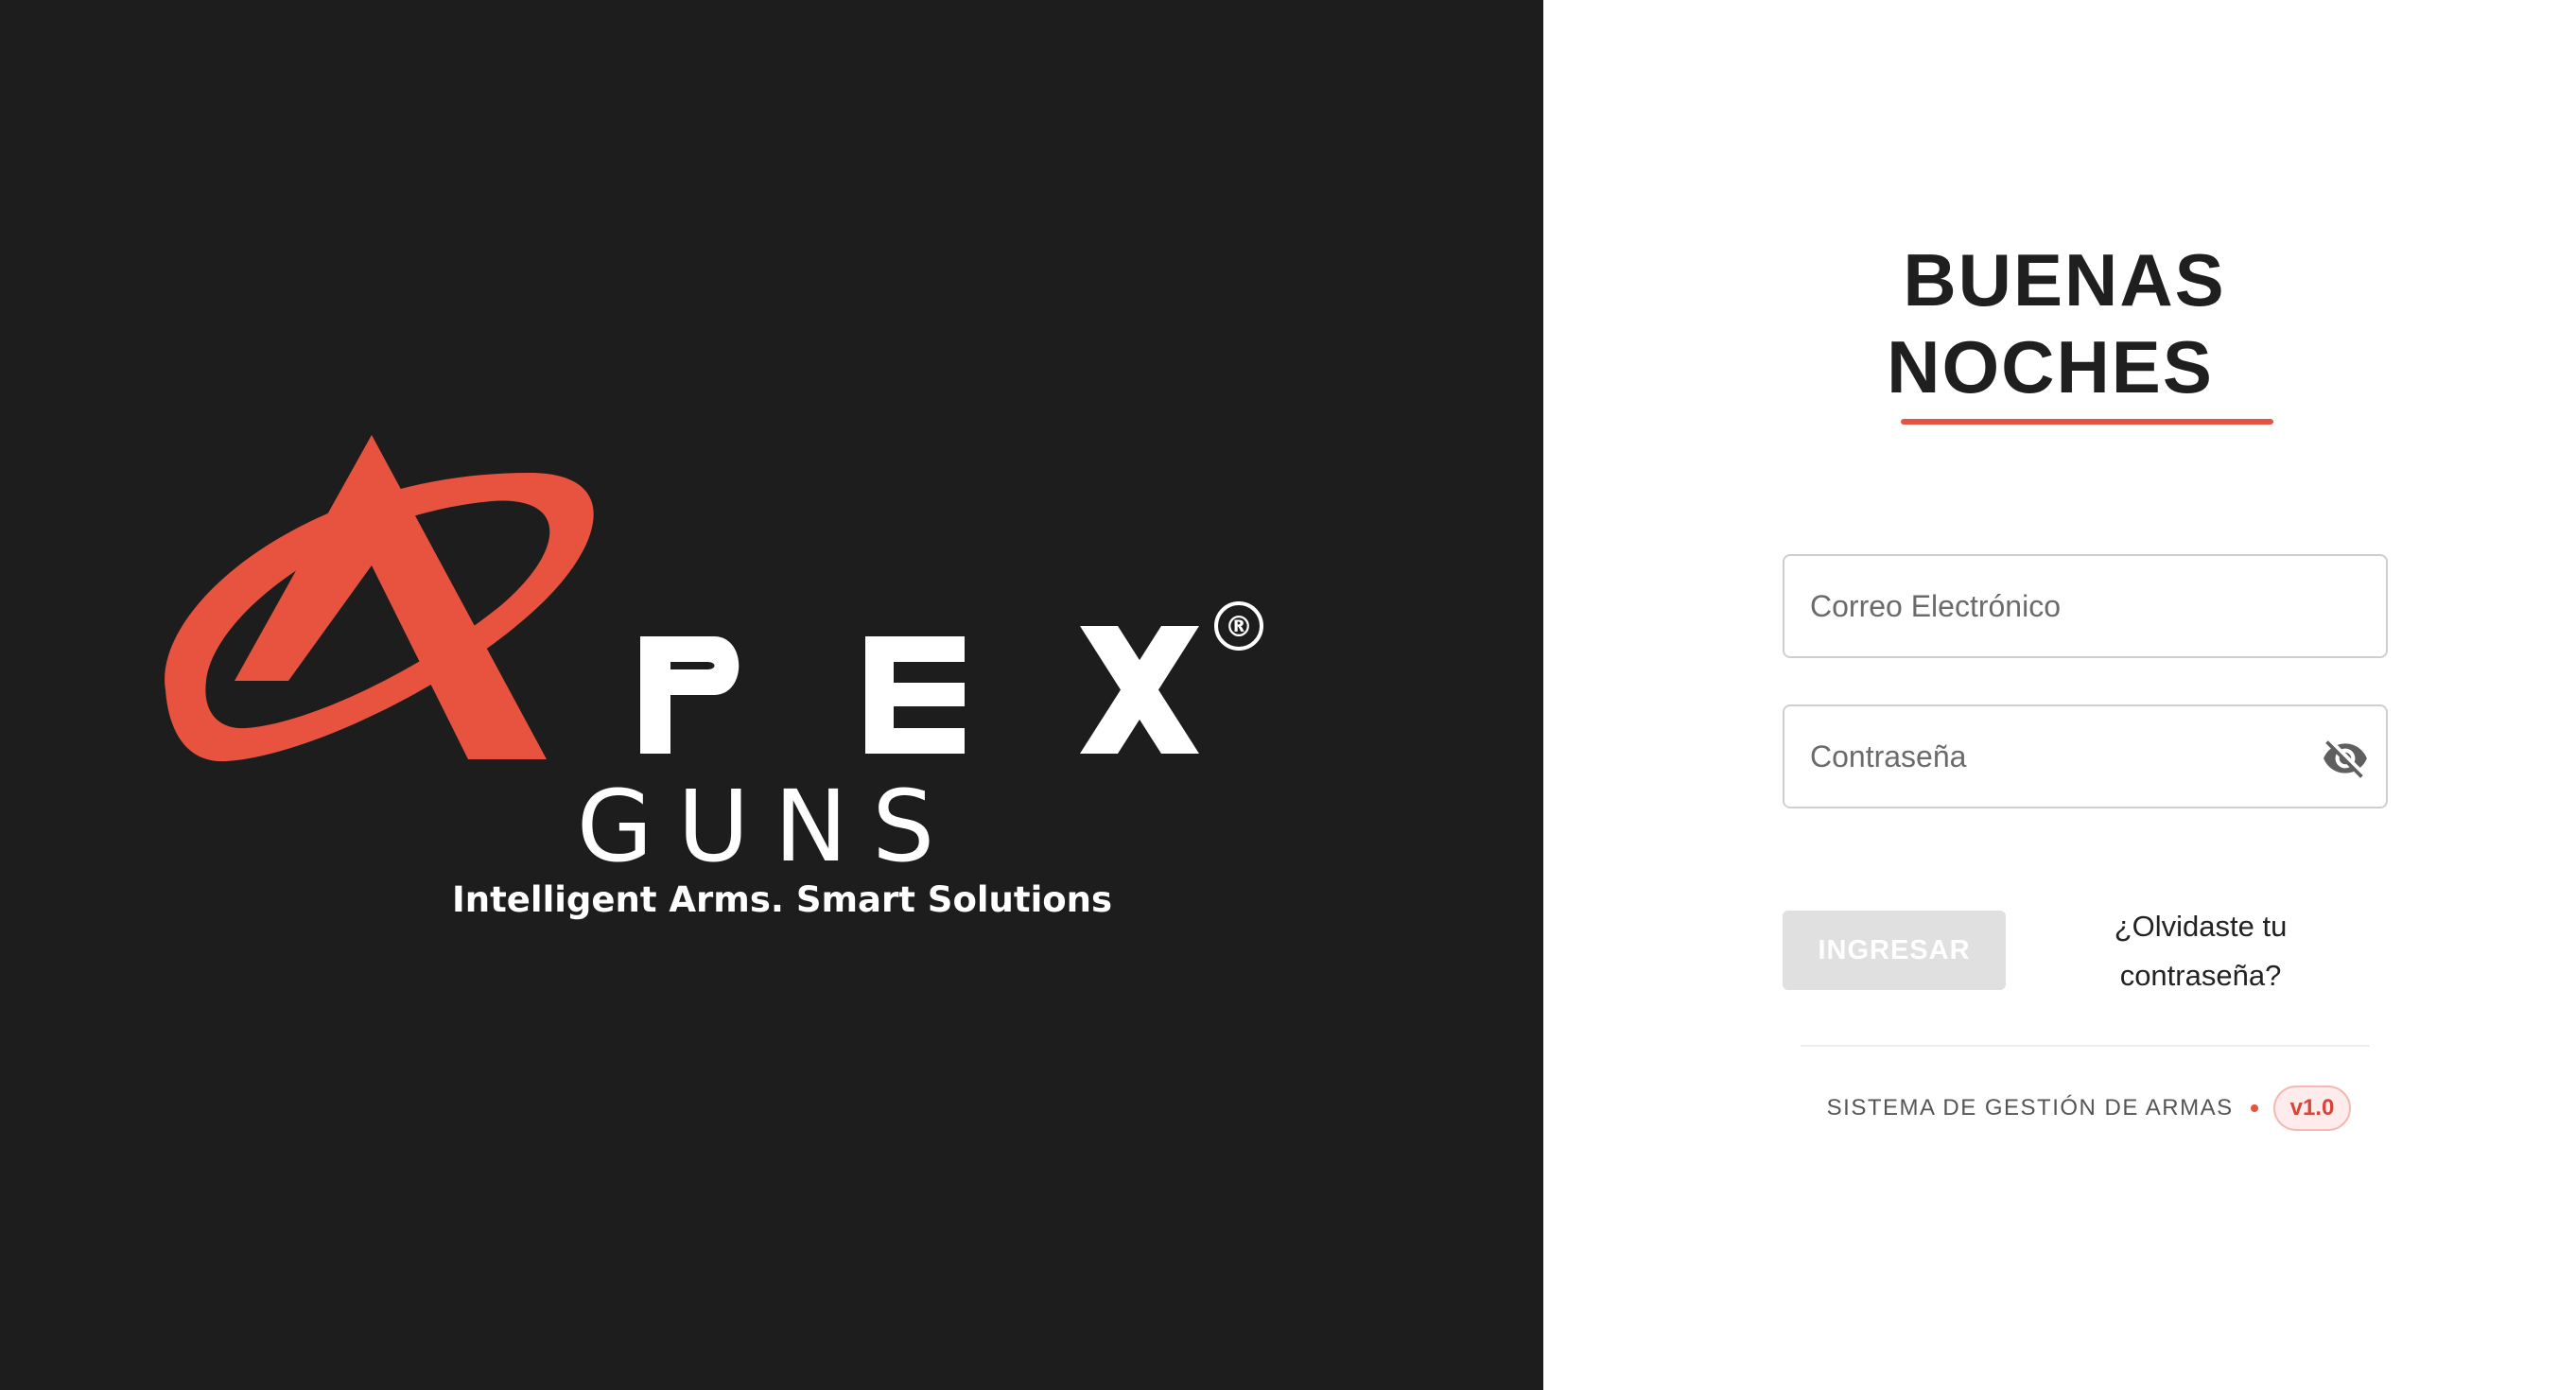 This screenshot has height=1390, width=2576. Describe the element at coordinates (915, 695) in the screenshot. I see `logo-letter-e` at that location.